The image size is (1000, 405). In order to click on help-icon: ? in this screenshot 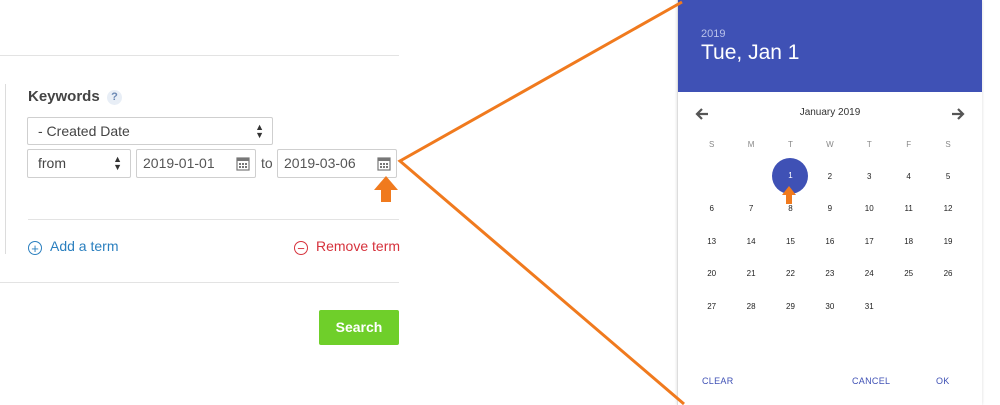, I will do `click(114, 97)`.